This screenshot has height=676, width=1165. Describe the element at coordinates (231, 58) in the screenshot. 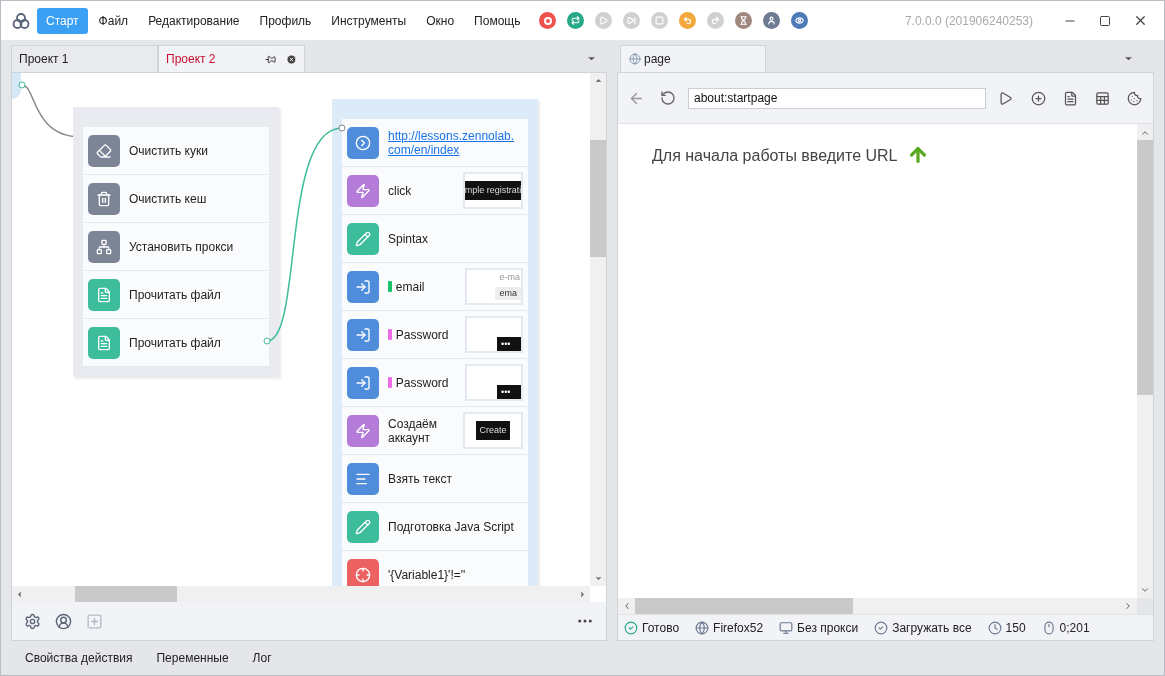

I see `project-tab: Проект 2` at that location.